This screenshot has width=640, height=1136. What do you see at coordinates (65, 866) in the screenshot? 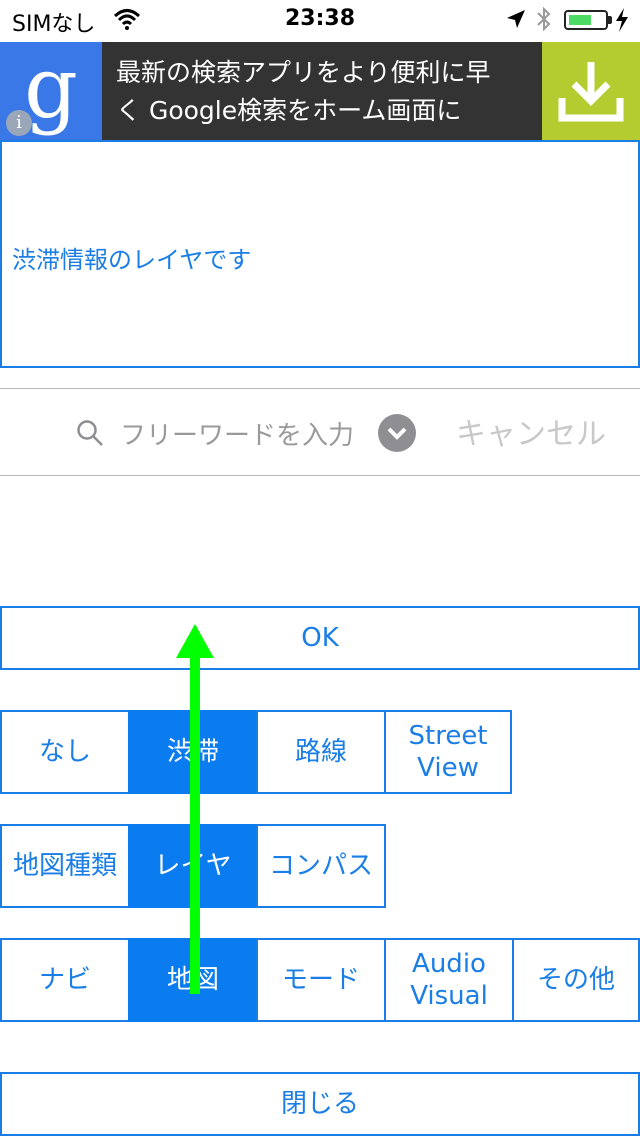
I see `map-type-button: 地図種類` at bounding box center [65, 866].